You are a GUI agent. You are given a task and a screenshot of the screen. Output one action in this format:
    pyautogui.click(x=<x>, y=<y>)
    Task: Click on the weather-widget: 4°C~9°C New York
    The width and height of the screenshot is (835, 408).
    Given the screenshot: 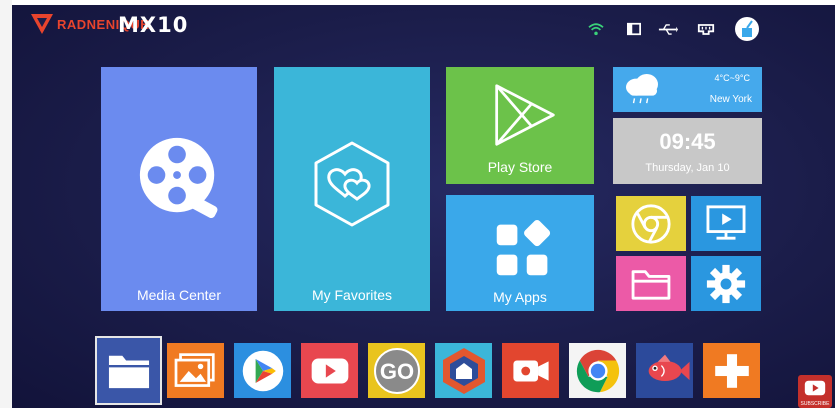 What is the action you would take?
    pyautogui.click(x=687, y=89)
    